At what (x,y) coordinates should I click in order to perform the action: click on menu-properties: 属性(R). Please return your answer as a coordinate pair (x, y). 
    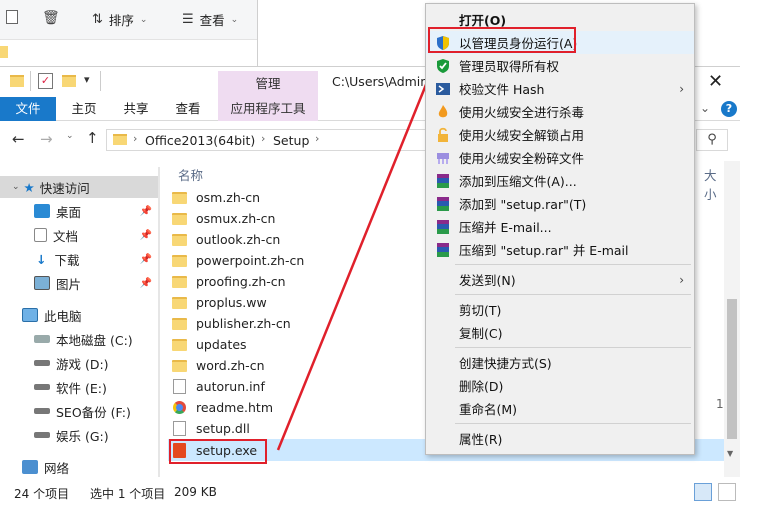
    Looking at the image, I should click on (560, 438).